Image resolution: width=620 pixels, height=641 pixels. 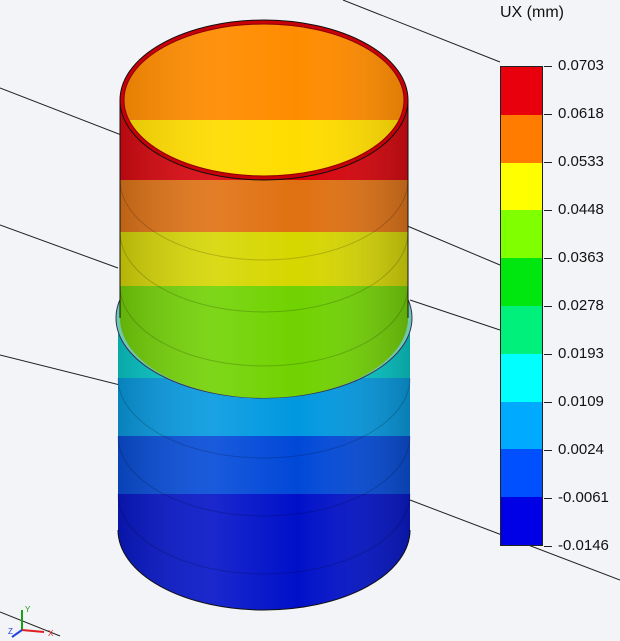 I want to click on x-axis-label: X, so click(x=51, y=633).